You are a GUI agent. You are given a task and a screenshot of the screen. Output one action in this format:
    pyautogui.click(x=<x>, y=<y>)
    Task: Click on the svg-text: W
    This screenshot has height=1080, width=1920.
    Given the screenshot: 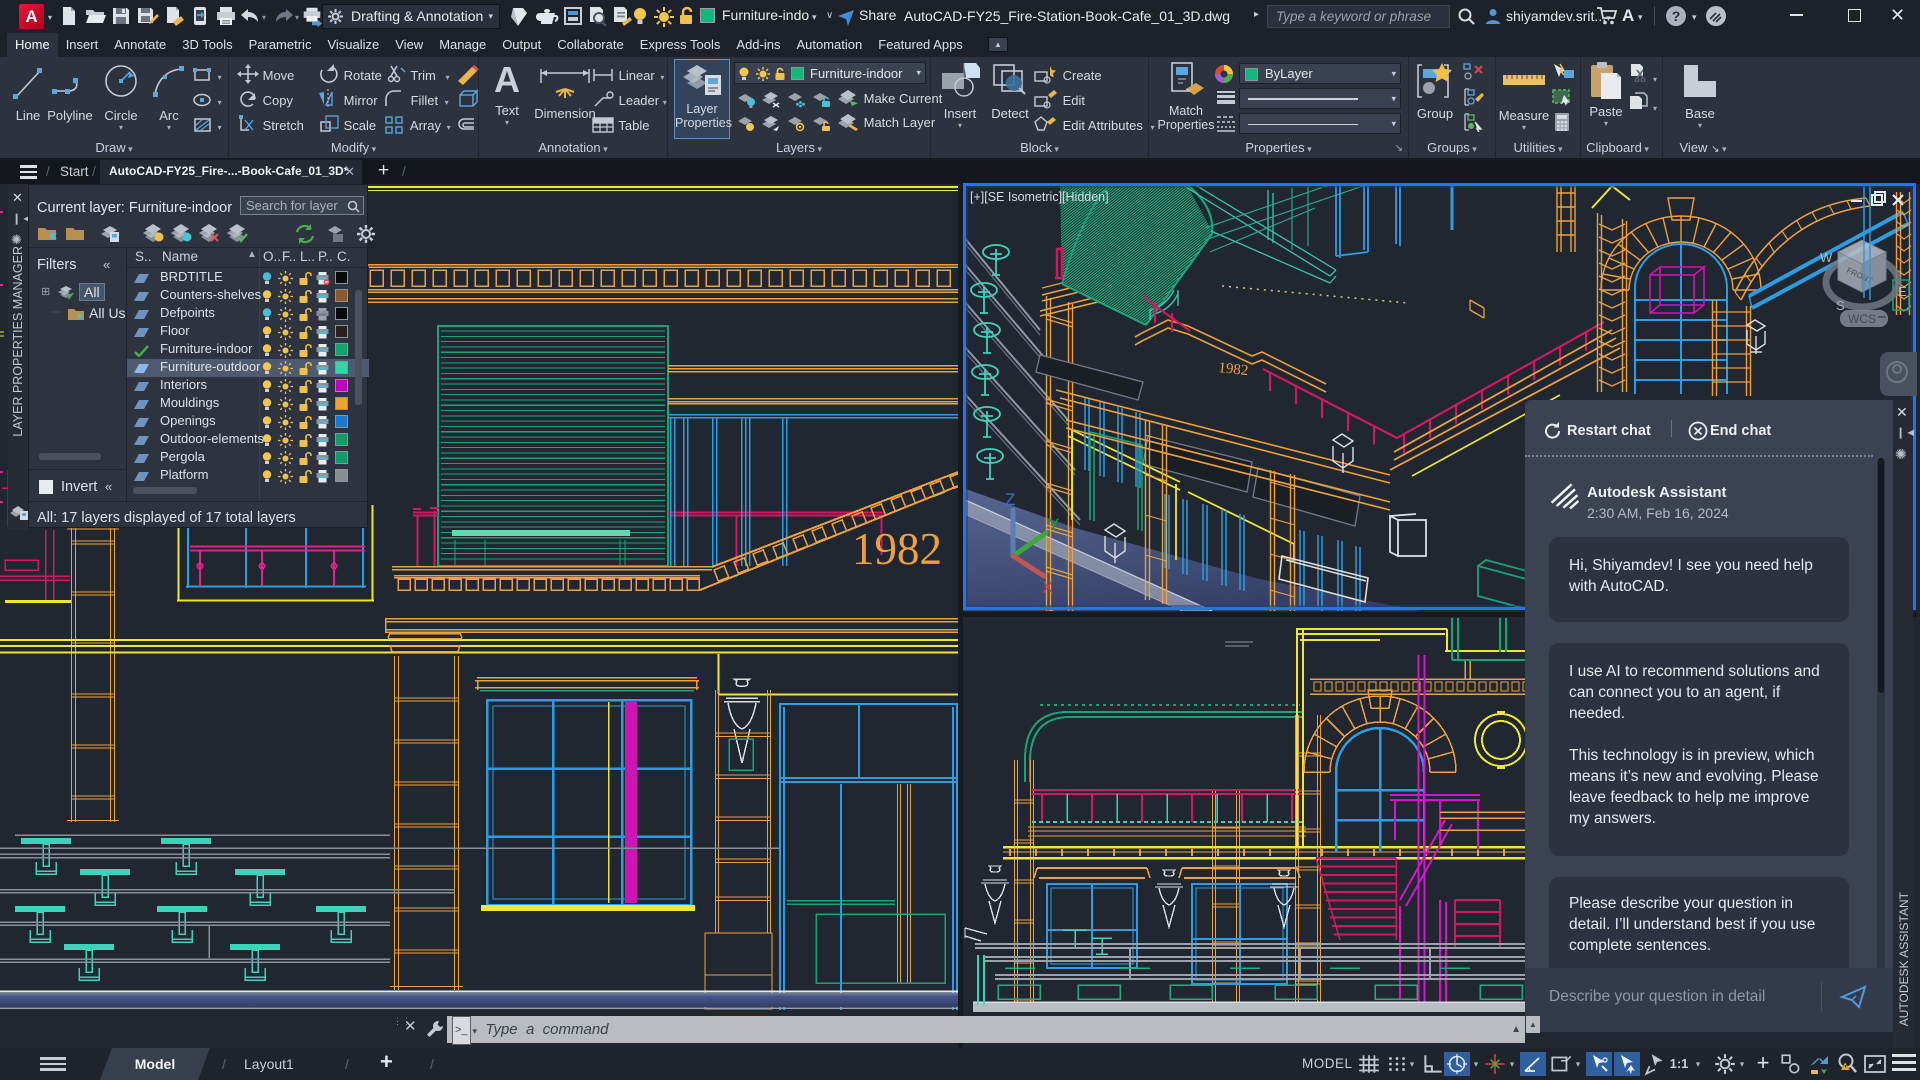 What is the action you would take?
    pyautogui.click(x=1826, y=257)
    